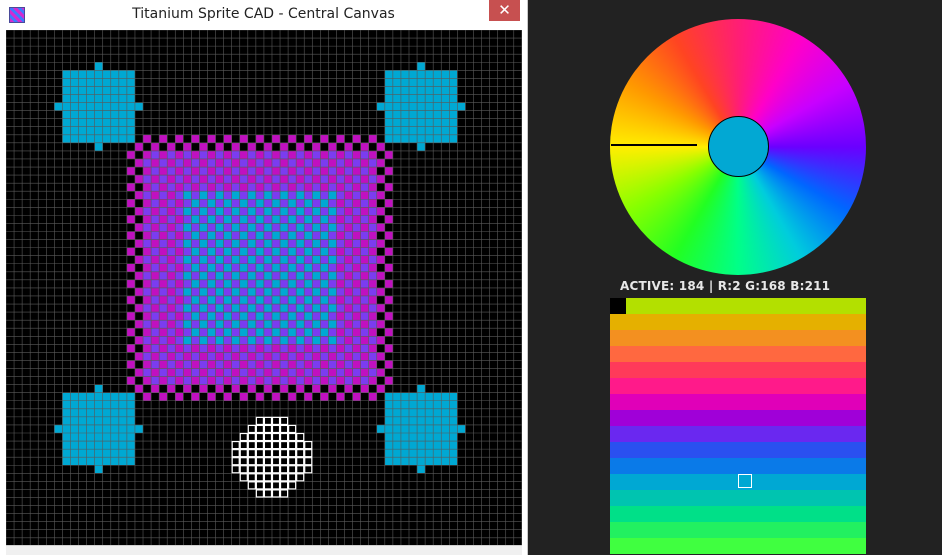 The height and width of the screenshot is (555, 942). What do you see at coordinates (738, 450) in the screenshot?
I see `palette-row` at bounding box center [738, 450].